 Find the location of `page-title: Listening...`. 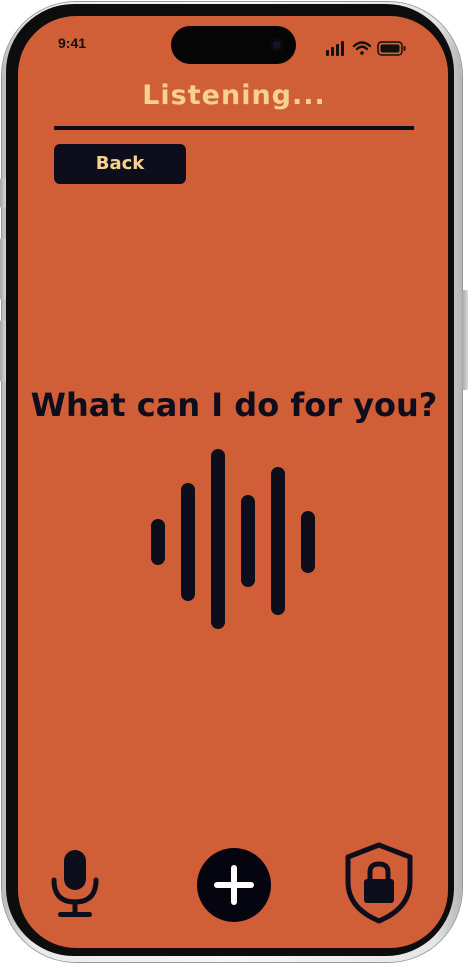

page-title: Listening... is located at coordinates (234, 95).